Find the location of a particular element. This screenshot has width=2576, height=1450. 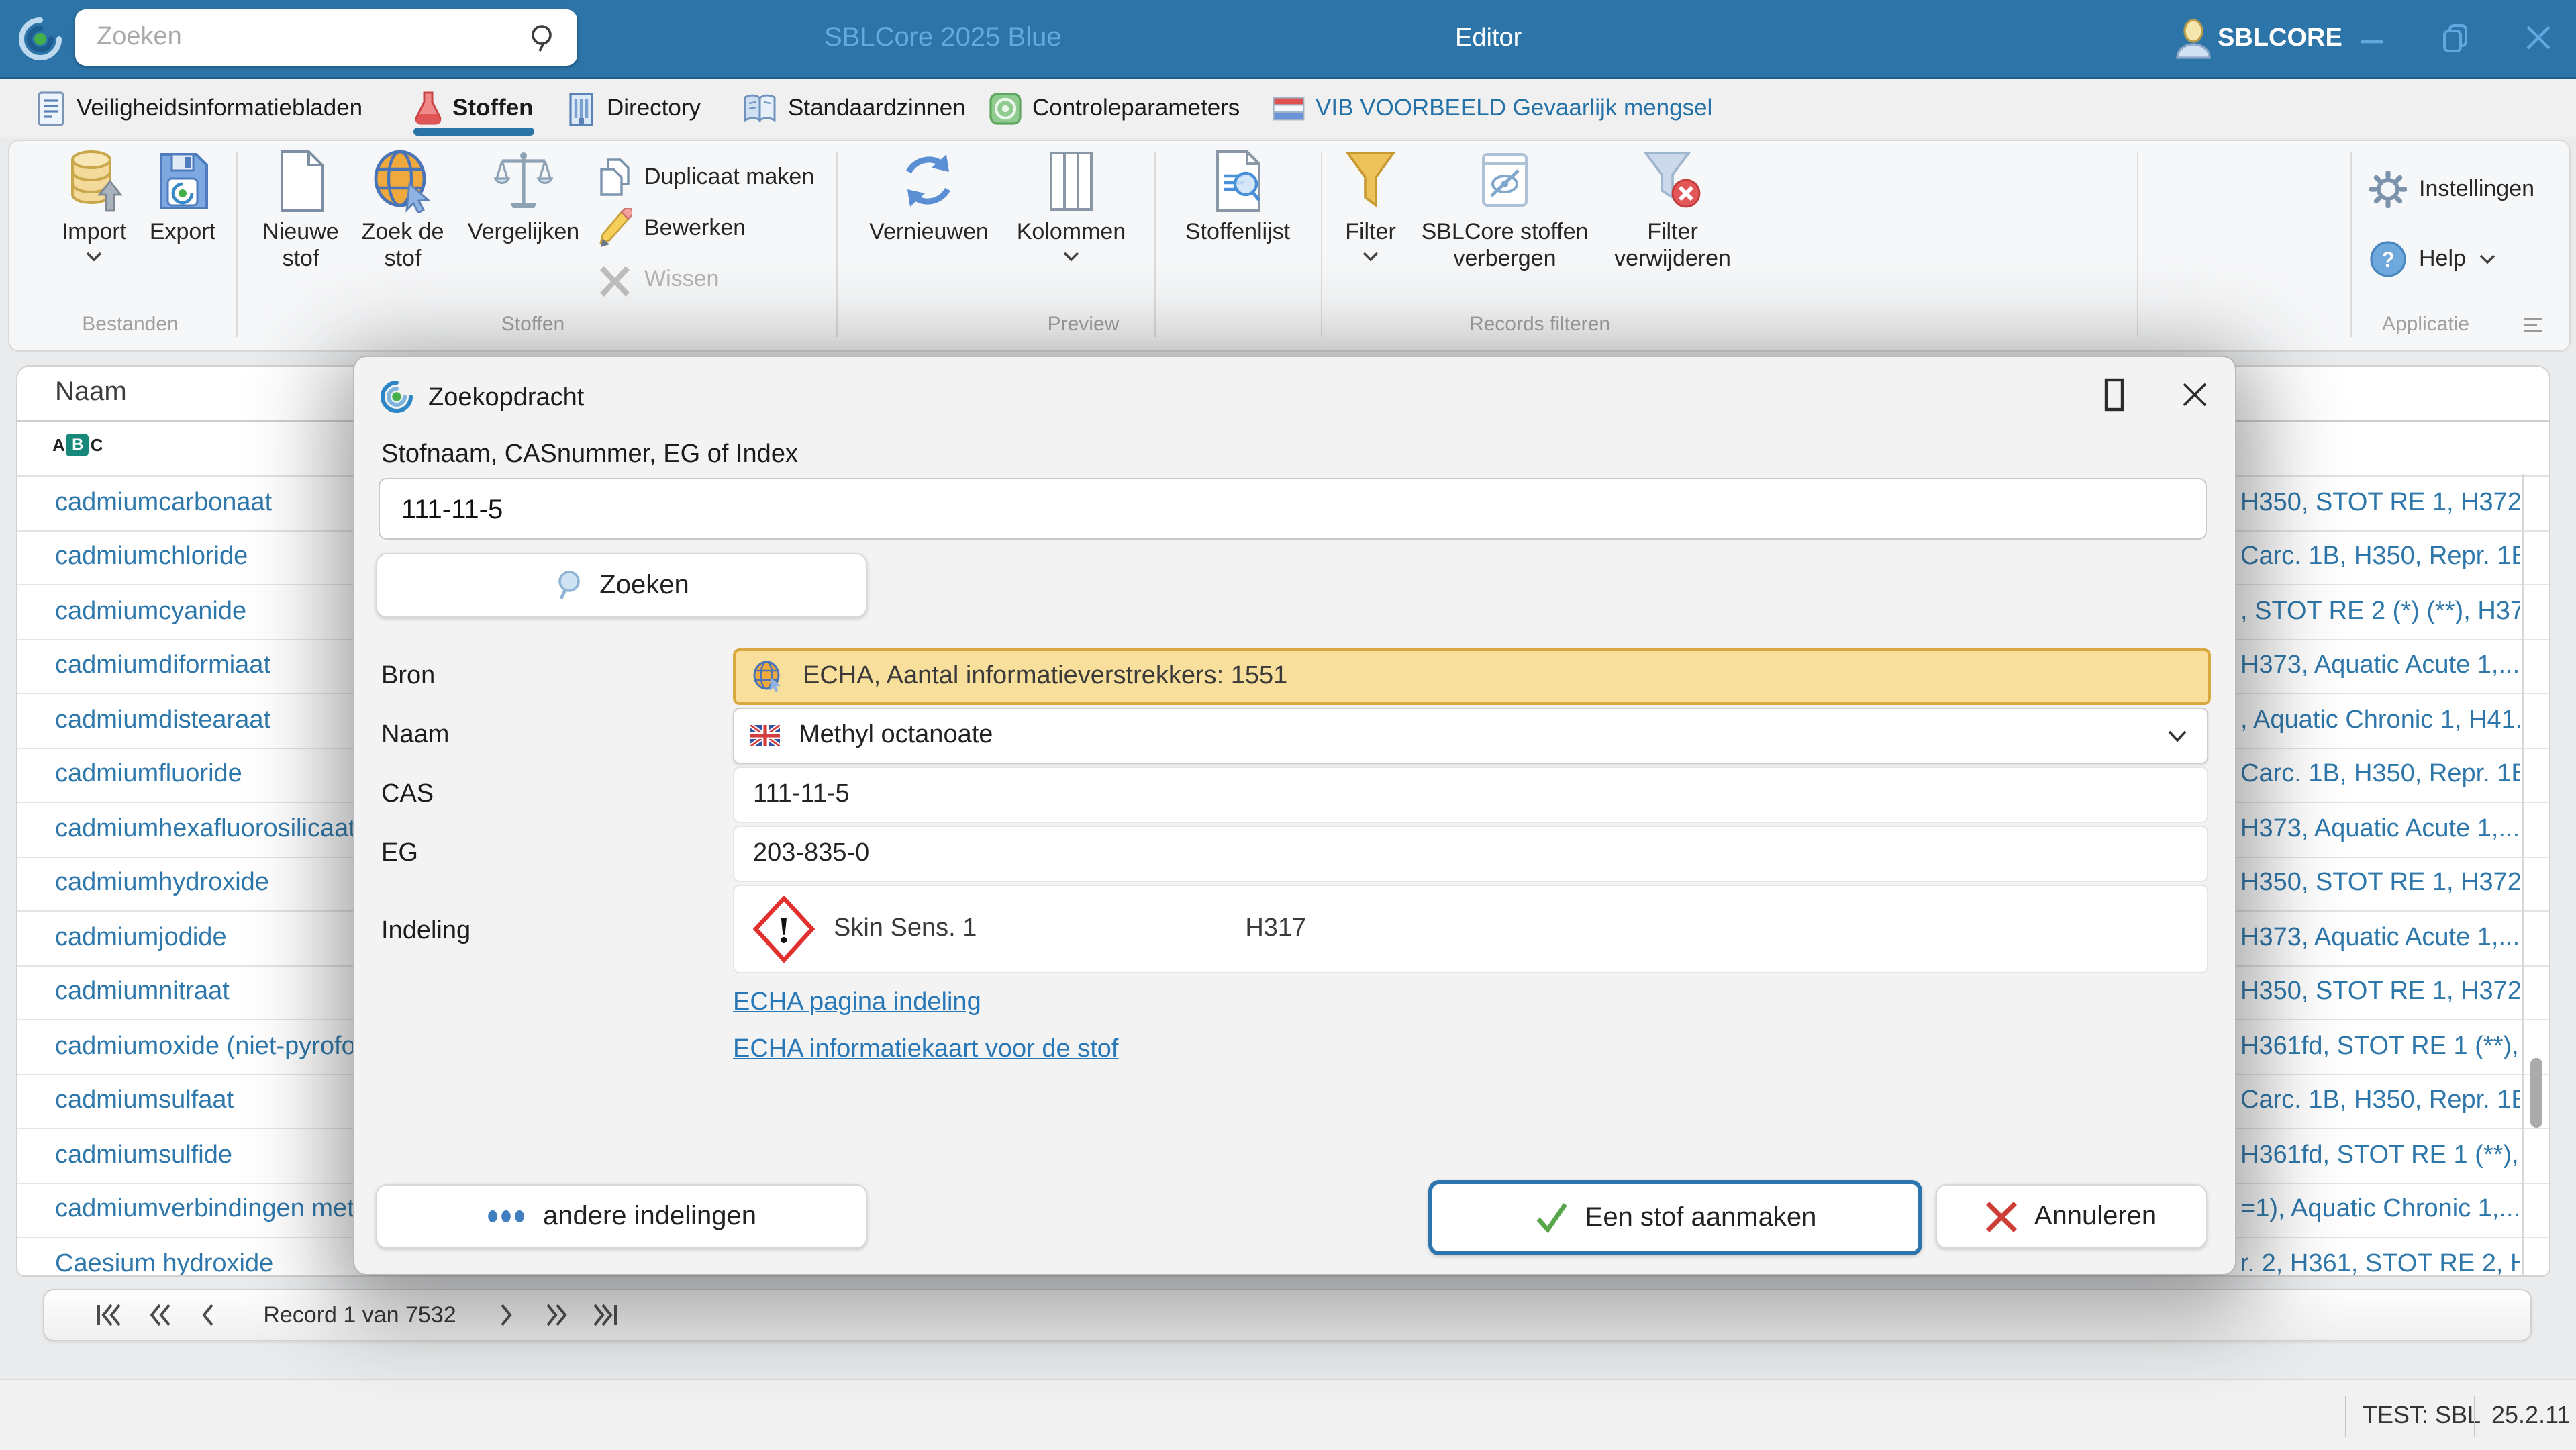

stoffenlijst-button: Stoffenlijst is located at coordinates (1238, 197).